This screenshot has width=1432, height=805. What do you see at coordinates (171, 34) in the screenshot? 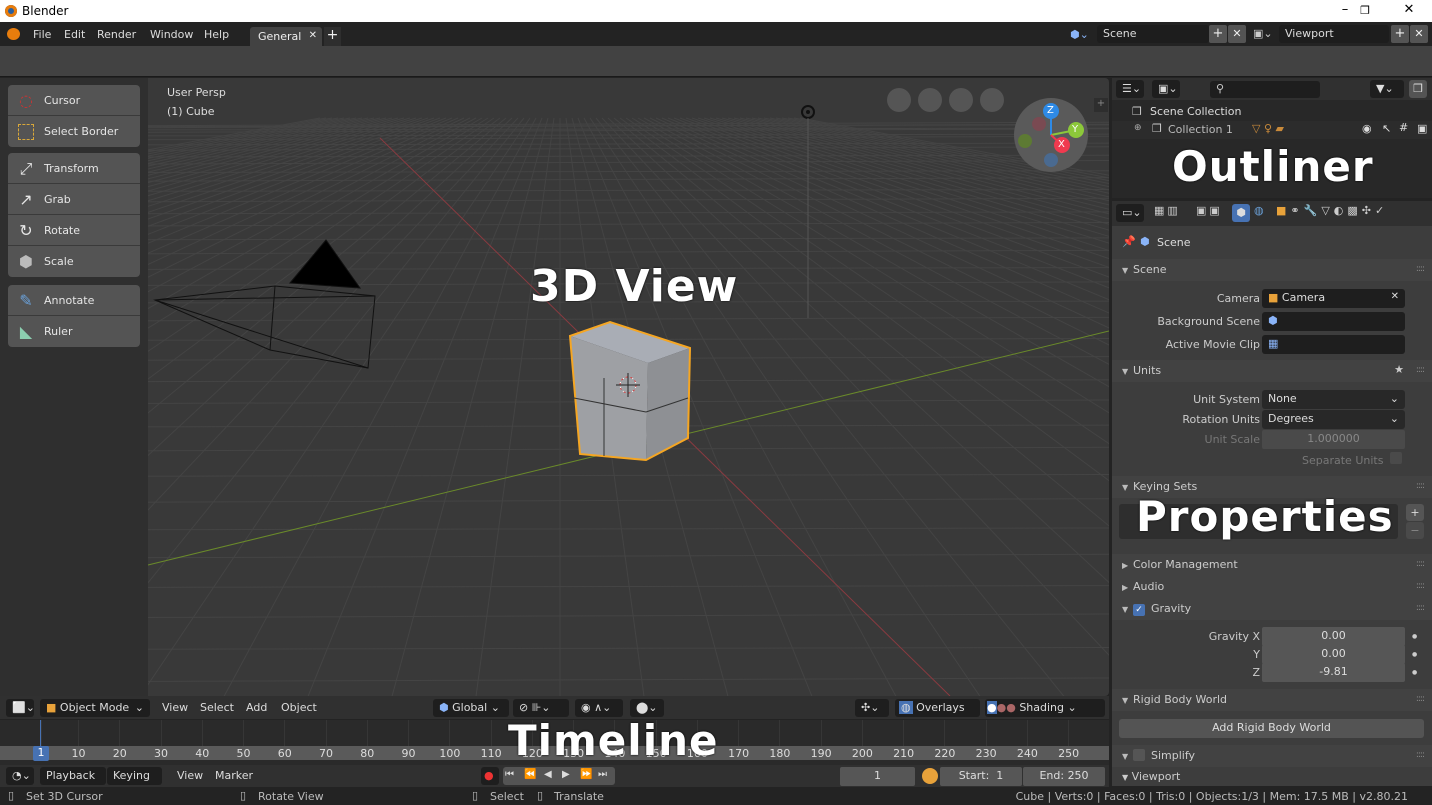
I see `menu-window: Window` at bounding box center [171, 34].